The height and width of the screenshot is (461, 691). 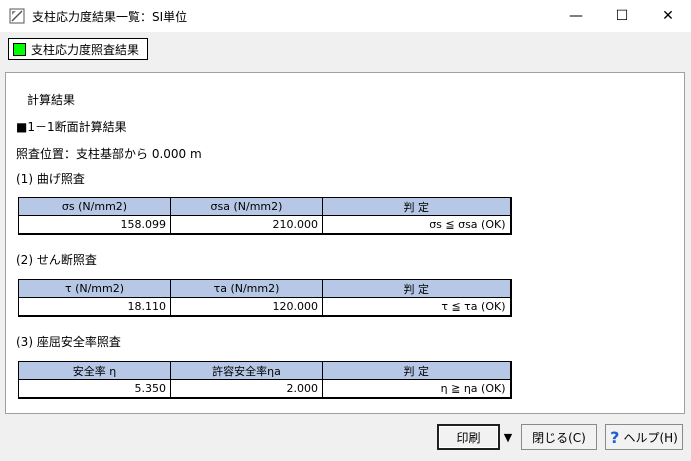 What do you see at coordinates (559, 437) in the screenshot?
I see `close-button: 閉じる(C)` at bounding box center [559, 437].